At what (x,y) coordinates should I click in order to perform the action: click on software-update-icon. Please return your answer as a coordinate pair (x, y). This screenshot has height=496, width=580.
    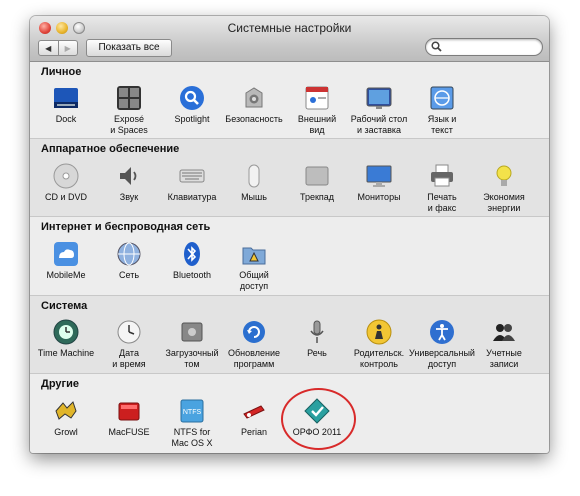
    Looking at the image, I should click on (254, 332).